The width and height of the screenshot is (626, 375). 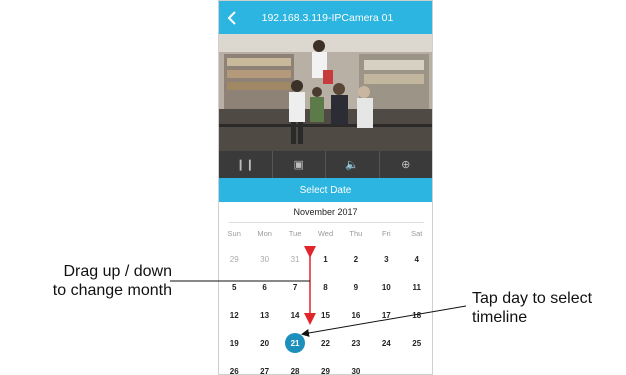 I want to click on tap-arrow, so click(x=384, y=321).